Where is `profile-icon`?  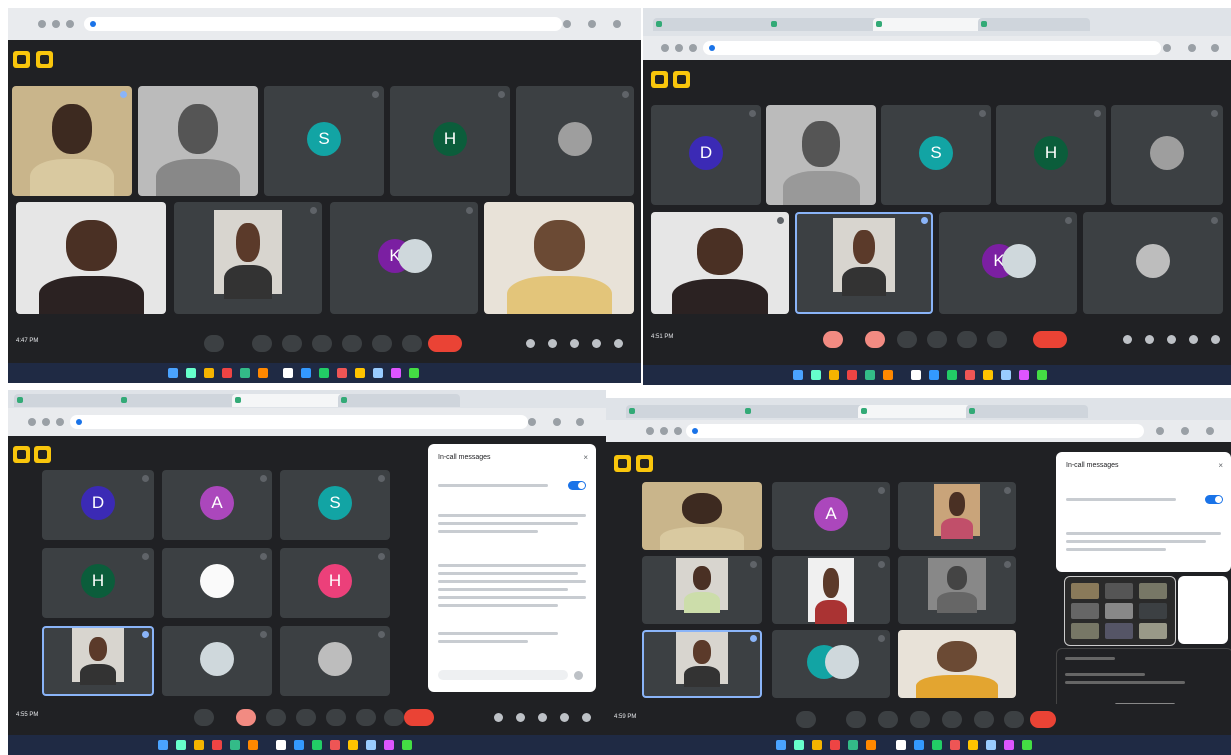 profile-icon is located at coordinates (1185, 431).